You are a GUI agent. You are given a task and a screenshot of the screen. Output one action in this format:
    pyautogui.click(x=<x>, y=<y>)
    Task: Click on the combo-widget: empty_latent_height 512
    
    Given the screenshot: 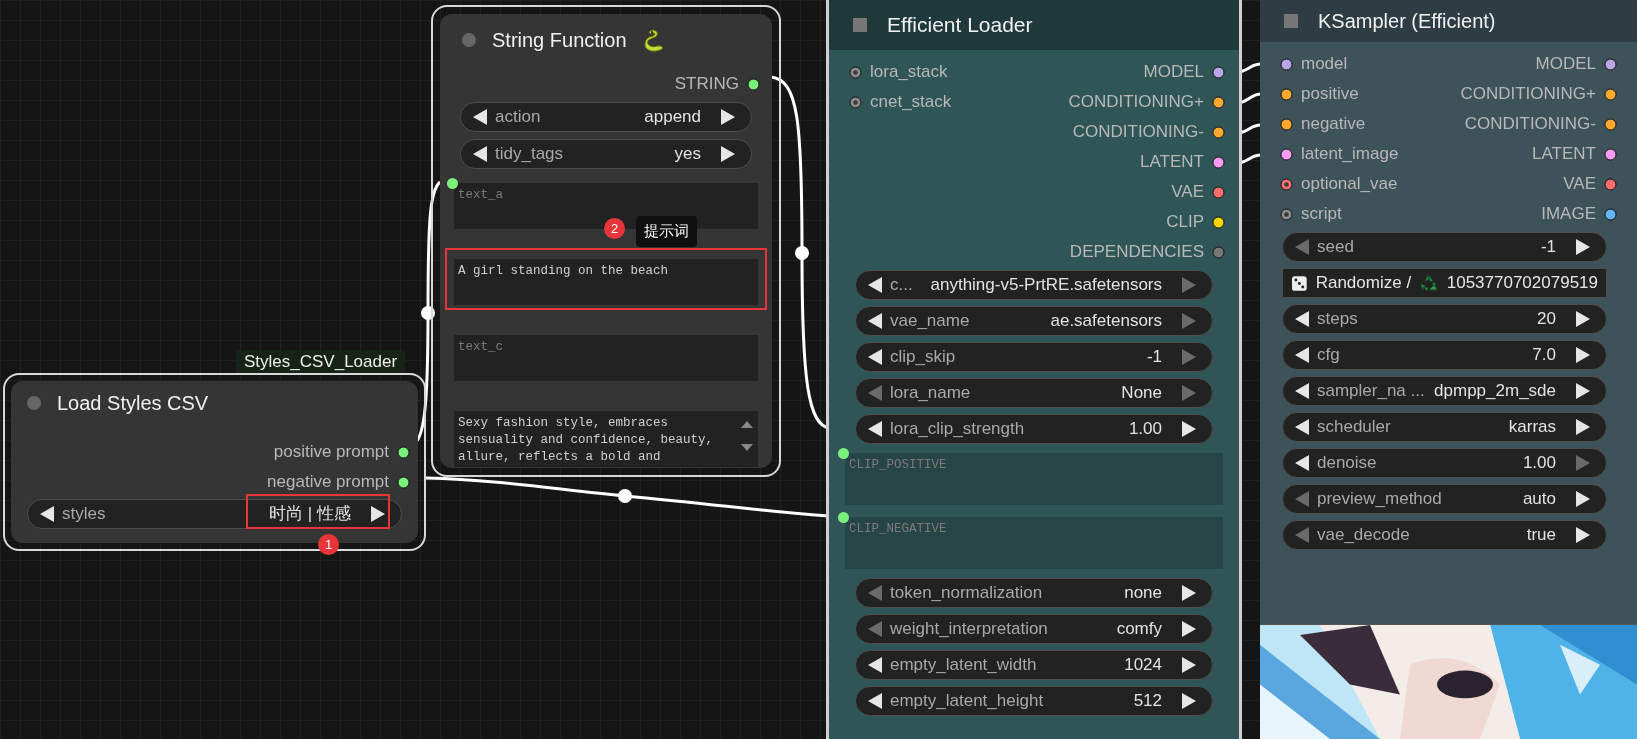 What is the action you would take?
    pyautogui.click(x=1034, y=701)
    